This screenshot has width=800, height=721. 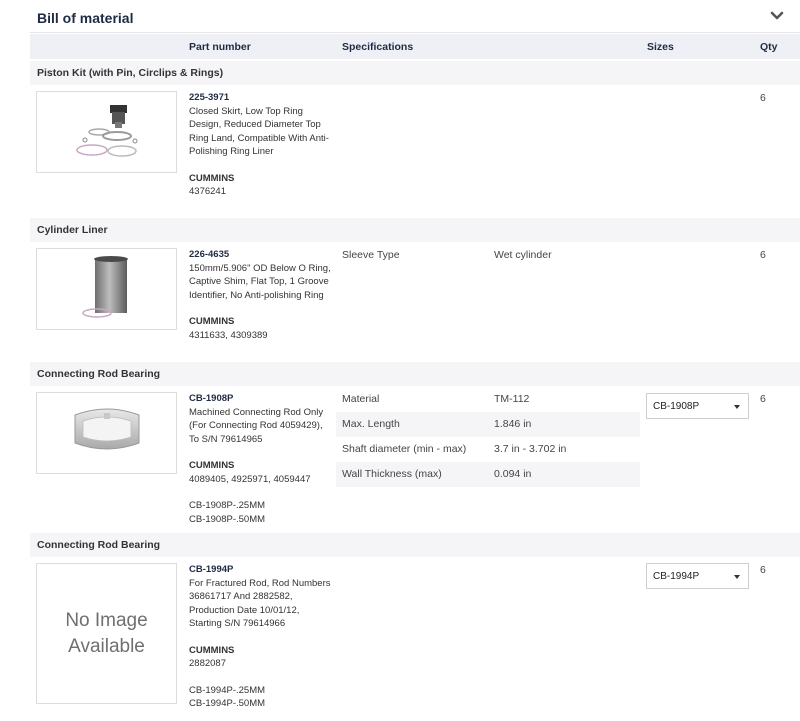 I want to click on size-select: CB-1908P, so click(x=697, y=406).